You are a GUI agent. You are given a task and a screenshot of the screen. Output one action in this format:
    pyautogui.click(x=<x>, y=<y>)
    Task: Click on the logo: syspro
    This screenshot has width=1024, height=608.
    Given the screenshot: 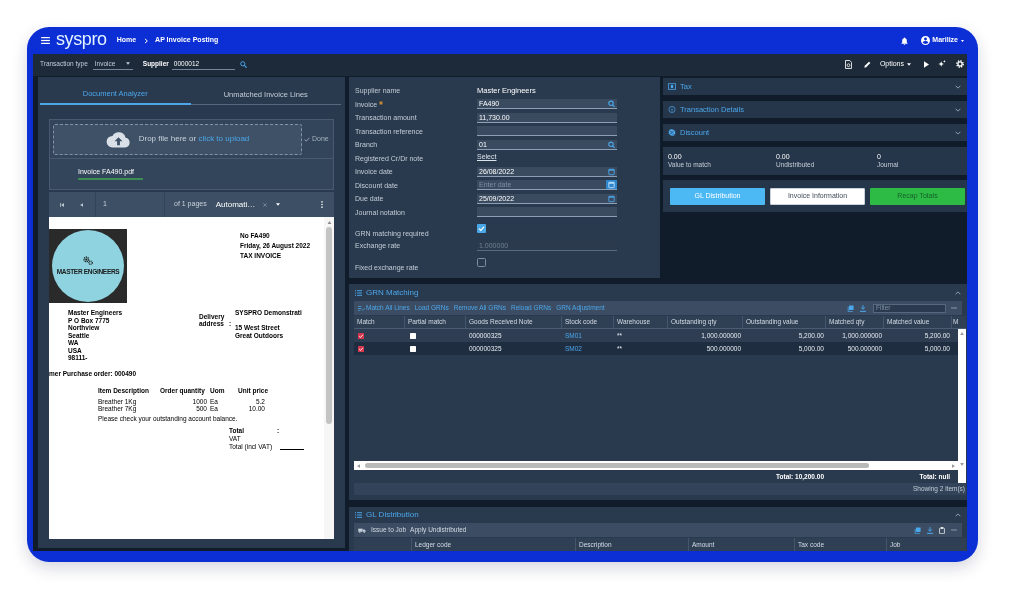 What is the action you would take?
    pyautogui.click(x=81, y=40)
    